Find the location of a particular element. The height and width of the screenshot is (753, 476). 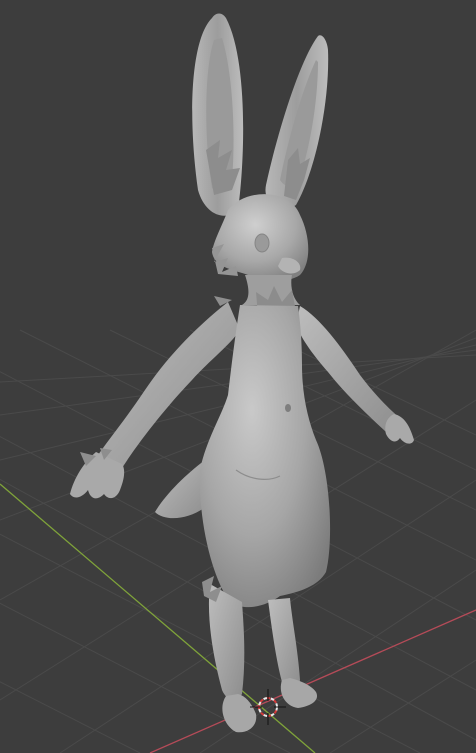

x-axis-line is located at coordinates (312, 681).